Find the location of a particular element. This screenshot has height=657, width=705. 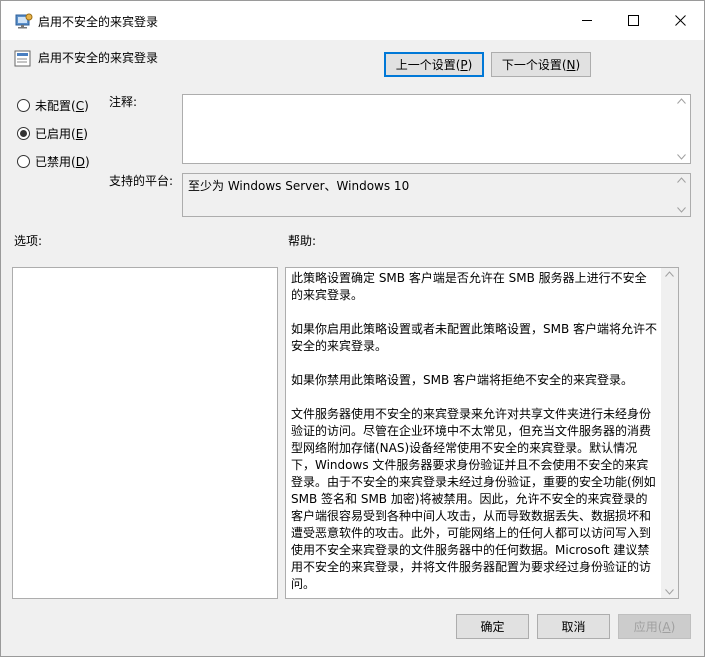

apply-button: 应用(A) is located at coordinates (654, 626).